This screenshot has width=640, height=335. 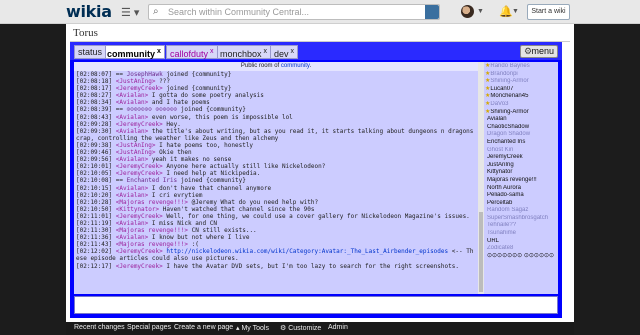 I want to click on hamburger-menu-icon: ☰ ▾, so click(x=130, y=12).